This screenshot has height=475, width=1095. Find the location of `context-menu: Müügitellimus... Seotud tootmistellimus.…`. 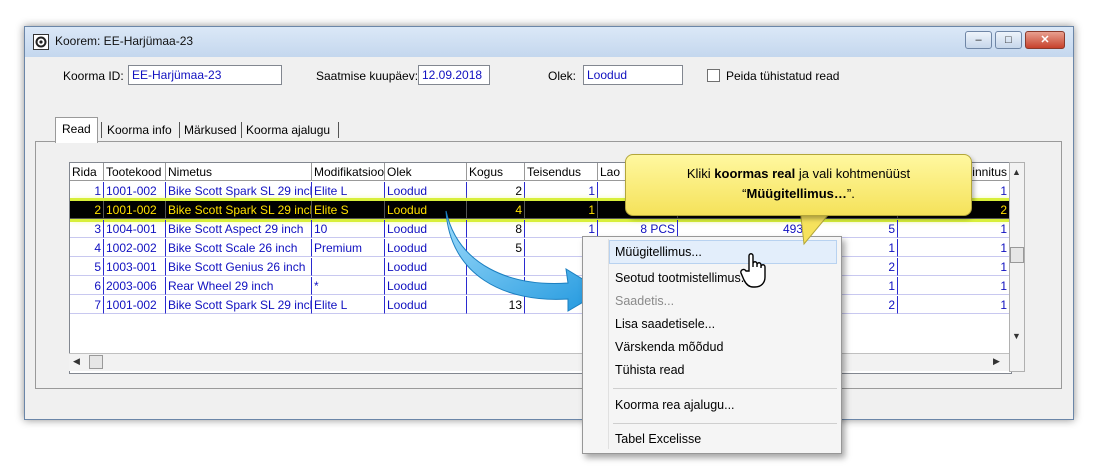

context-menu: Müügitellimus... Seotud tootmistellimus.… is located at coordinates (712, 345).